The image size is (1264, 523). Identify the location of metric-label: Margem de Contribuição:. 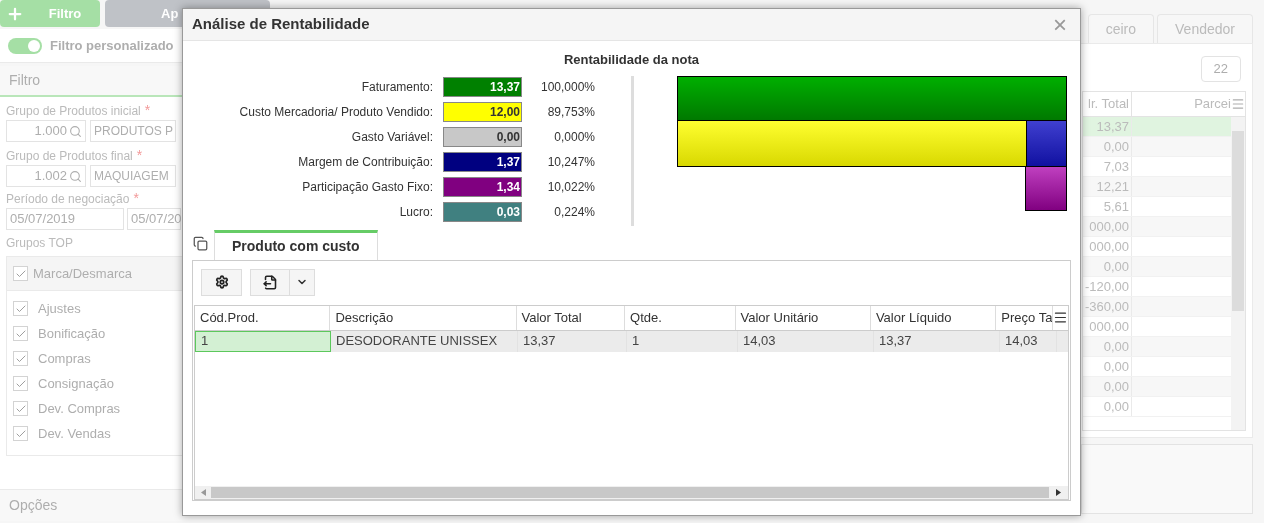
(365, 162).